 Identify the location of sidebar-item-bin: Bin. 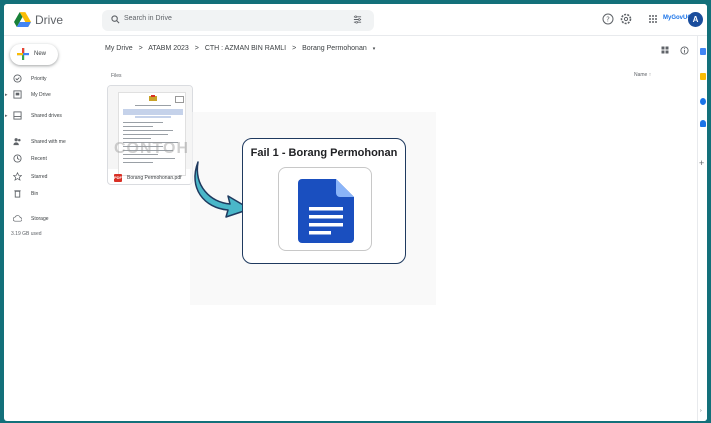
(51, 194).